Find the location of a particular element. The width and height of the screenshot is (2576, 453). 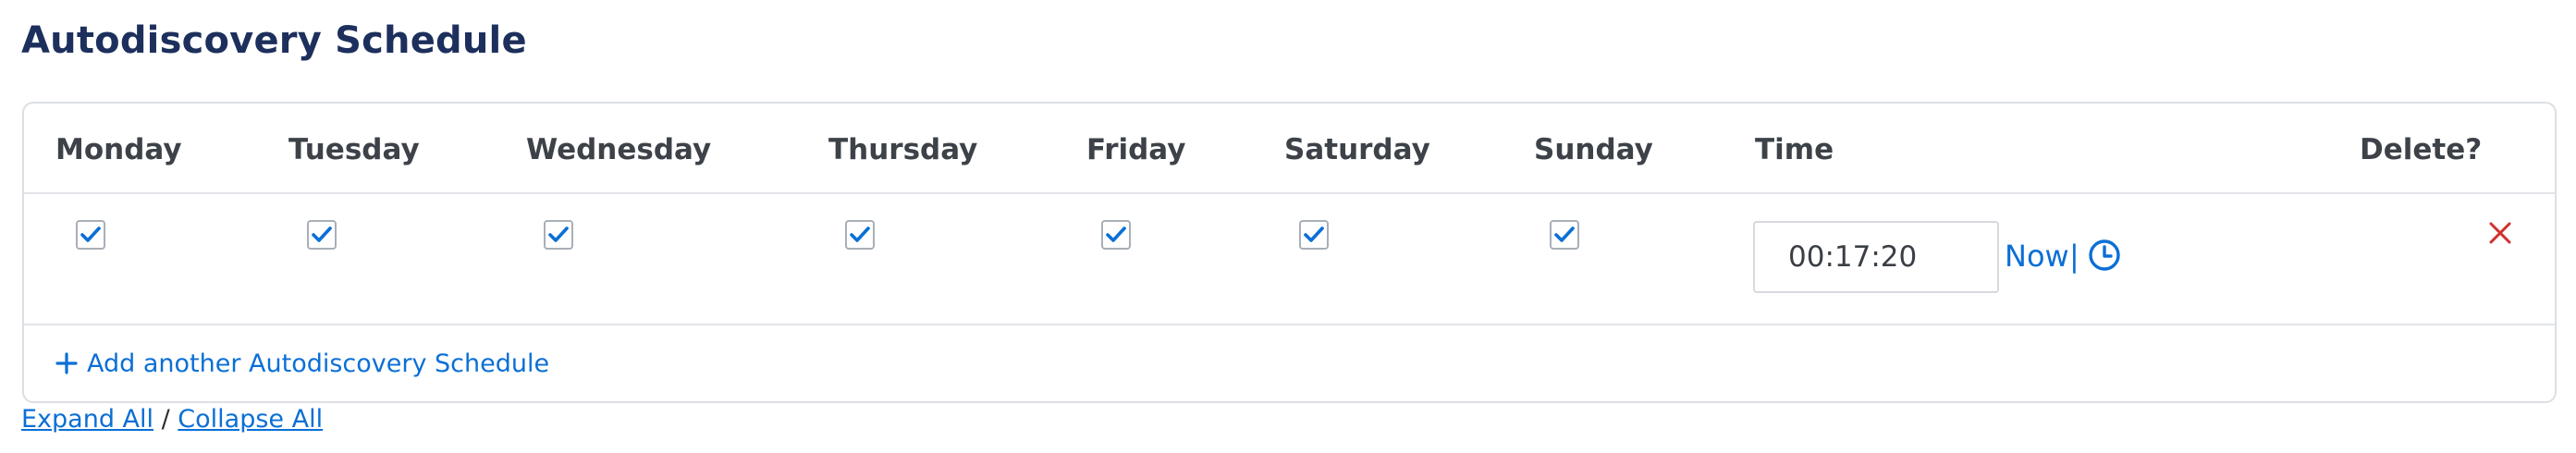

friday-checkbox is located at coordinates (1116, 235).